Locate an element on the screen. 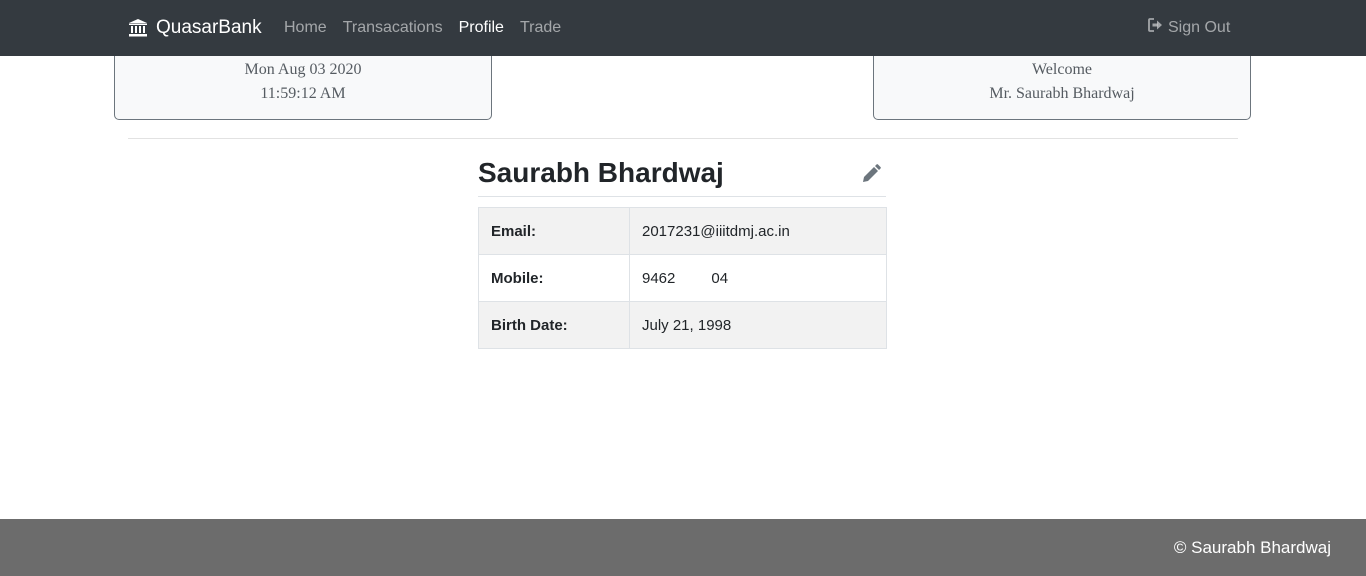 This screenshot has height=576, width=1366. table-row: Mobile: 9462 04 is located at coordinates (682, 278).